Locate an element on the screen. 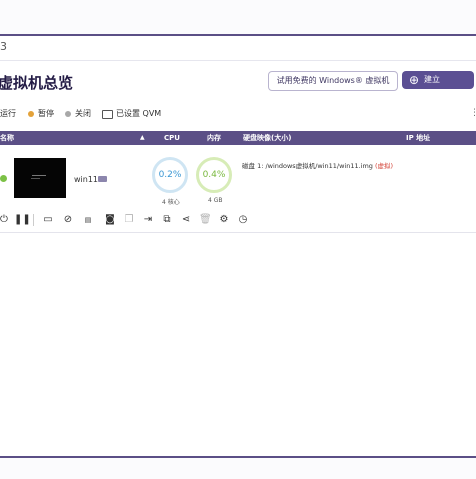 This screenshot has height=479, width=476. legend-stopped: 关闭 is located at coordinates (83, 113).